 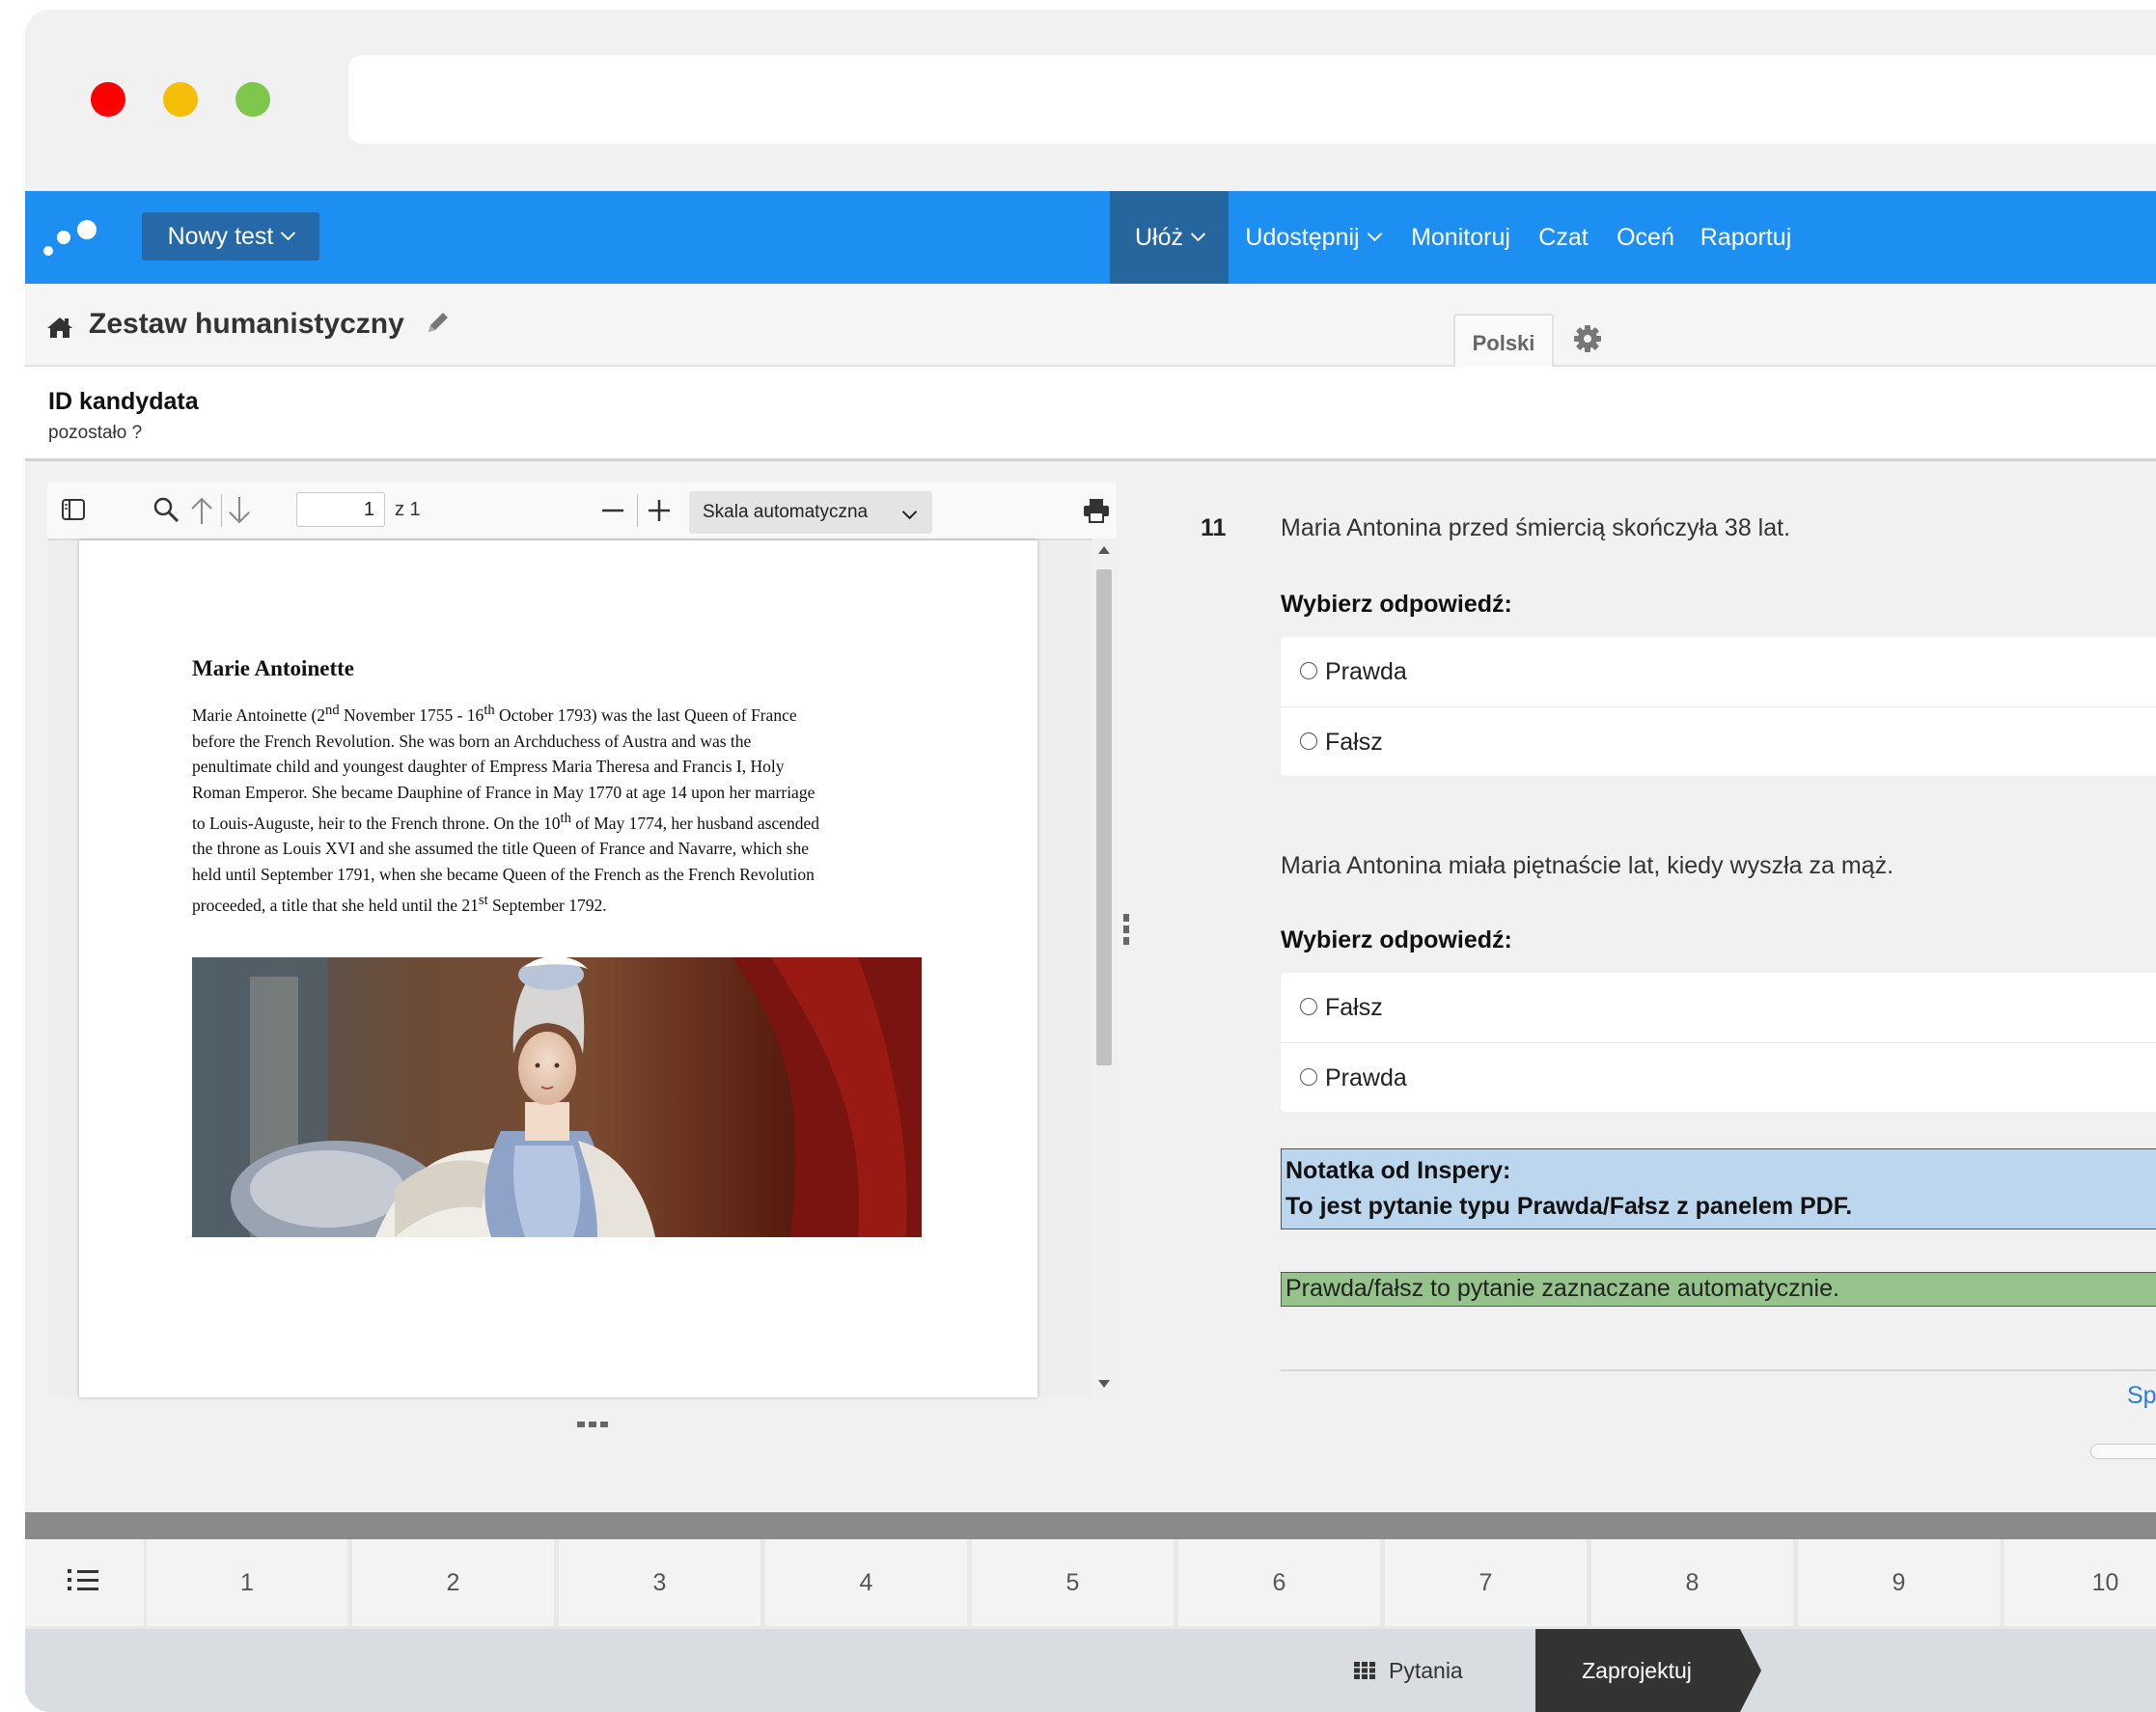 What do you see at coordinates (2080, 1582) in the screenshot?
I see `question-nav-item: 10` at bounding box center [2080, 1582].